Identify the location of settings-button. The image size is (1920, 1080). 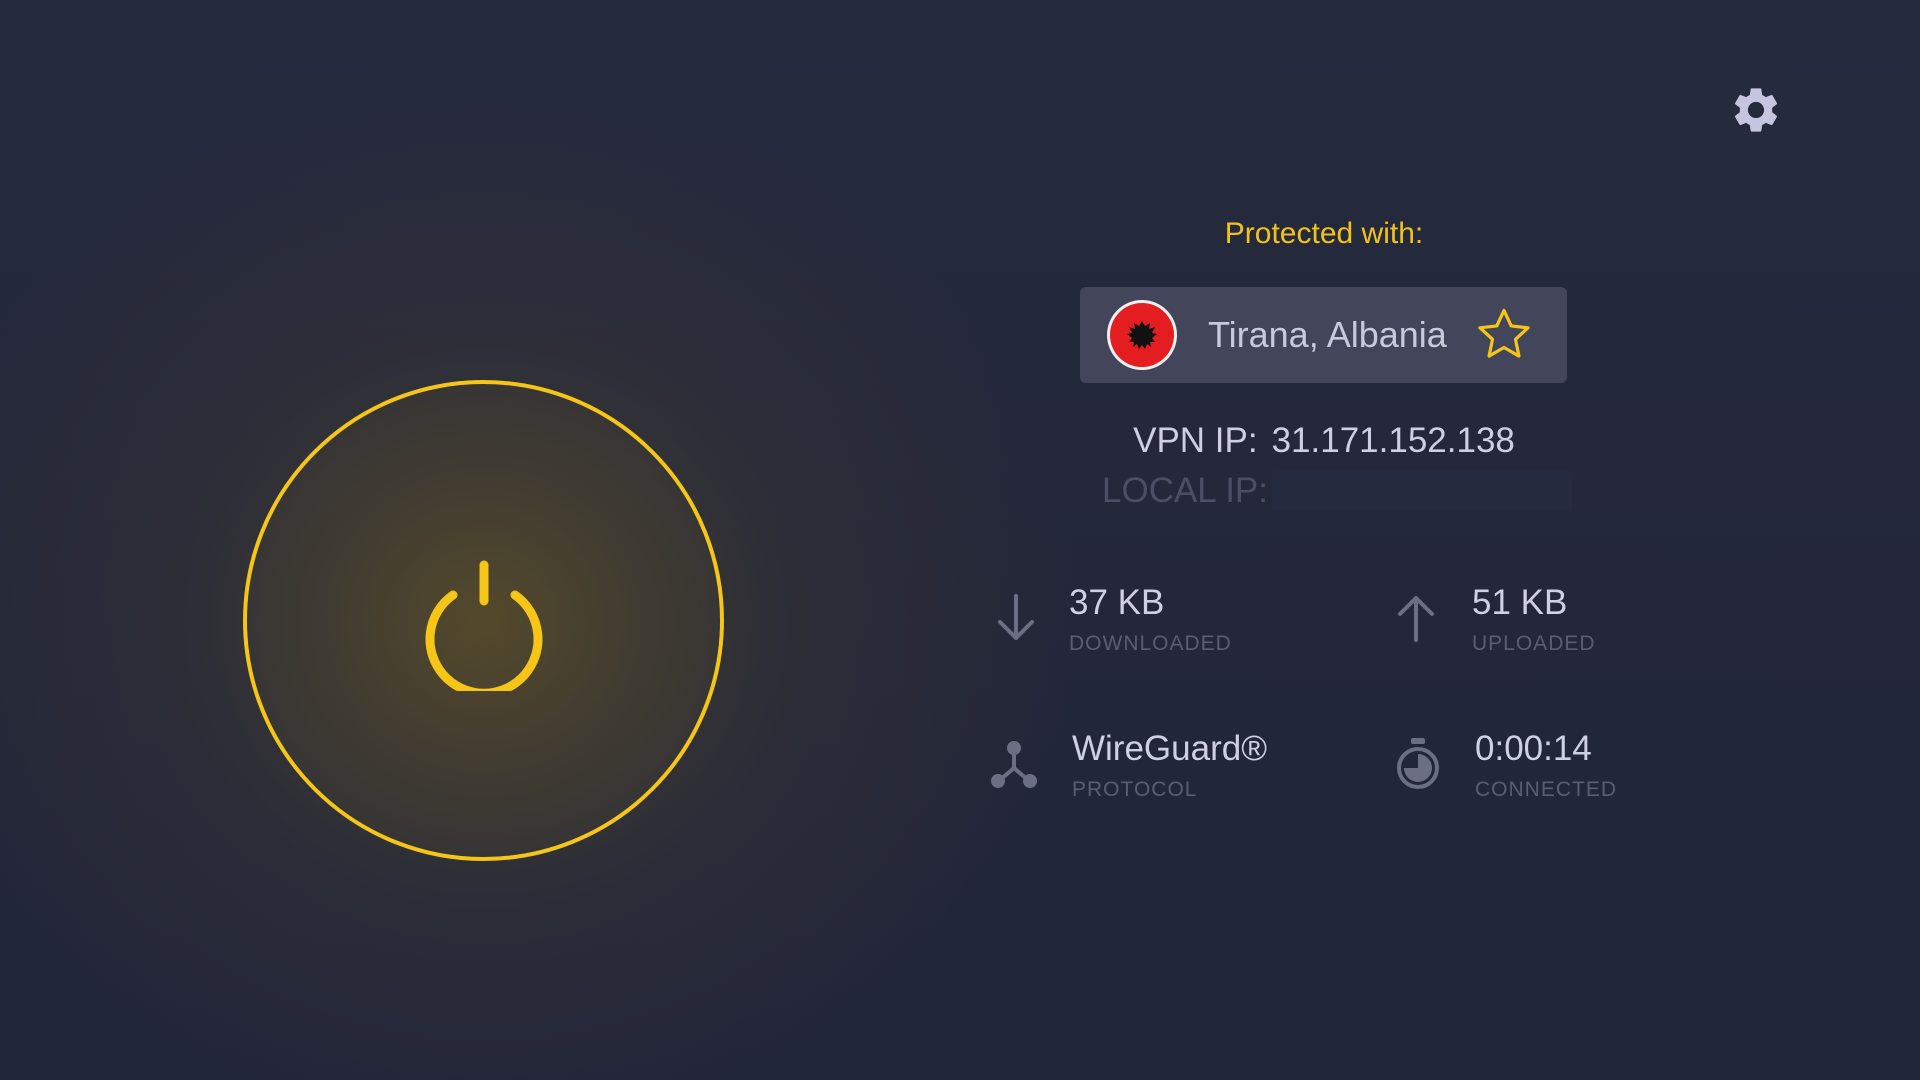
(1756, 110).